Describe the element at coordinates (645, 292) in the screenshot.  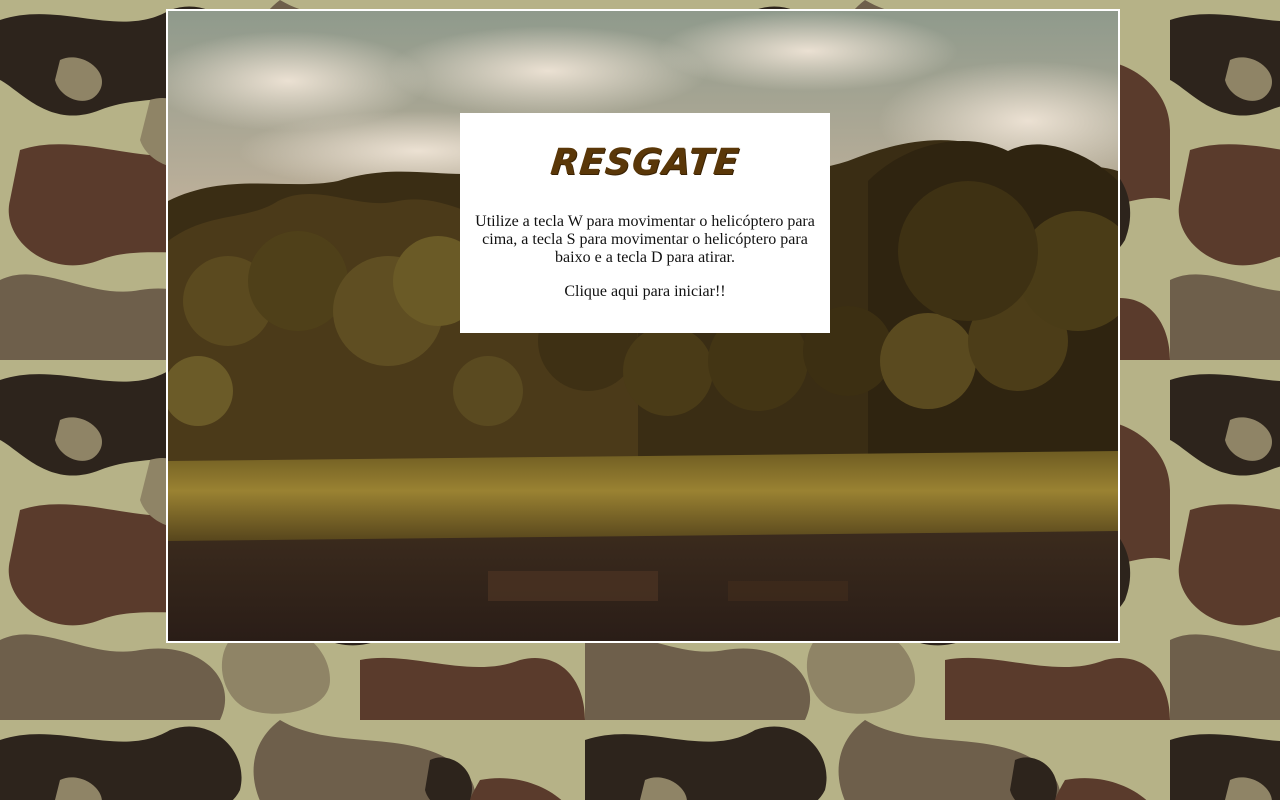
I see `start-game-link: Clique aqui para iniciar!!` at that location.